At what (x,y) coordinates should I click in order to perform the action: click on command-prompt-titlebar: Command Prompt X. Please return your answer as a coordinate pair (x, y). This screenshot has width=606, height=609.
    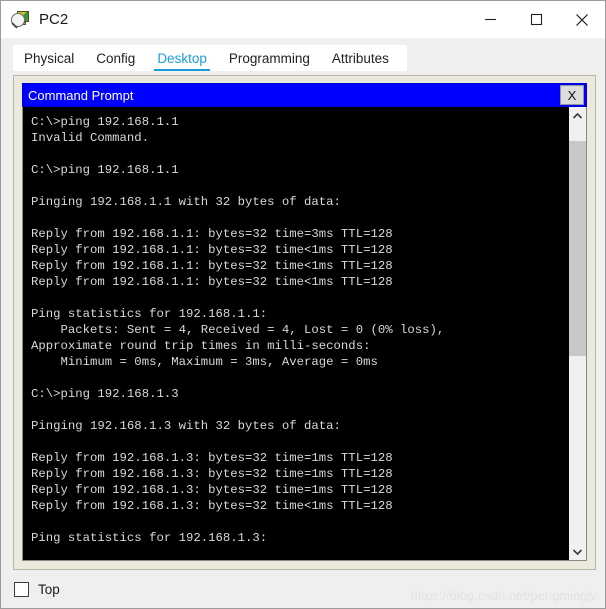
    Looking at the image, I should click on (304, 95).